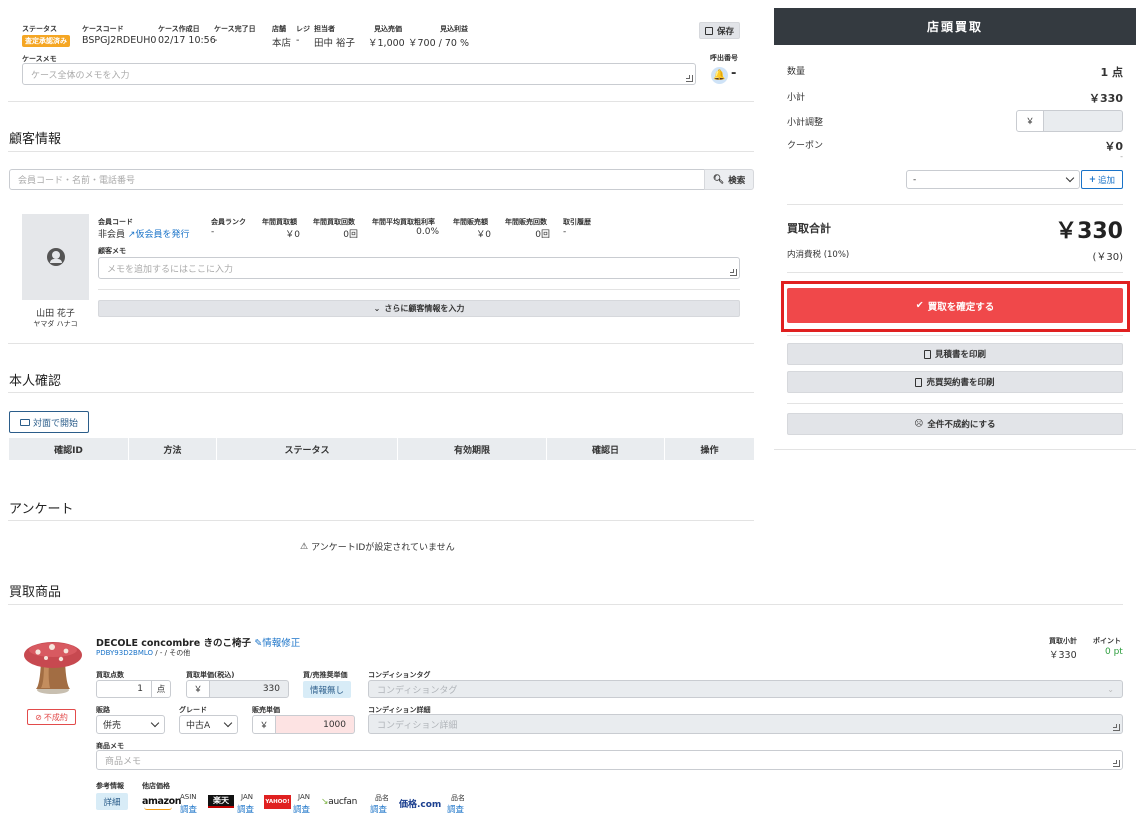 Image resolution: width=1147 pixels, height=825 pixels. I want to click on qty-label: 買取点数, so click(110, 675).